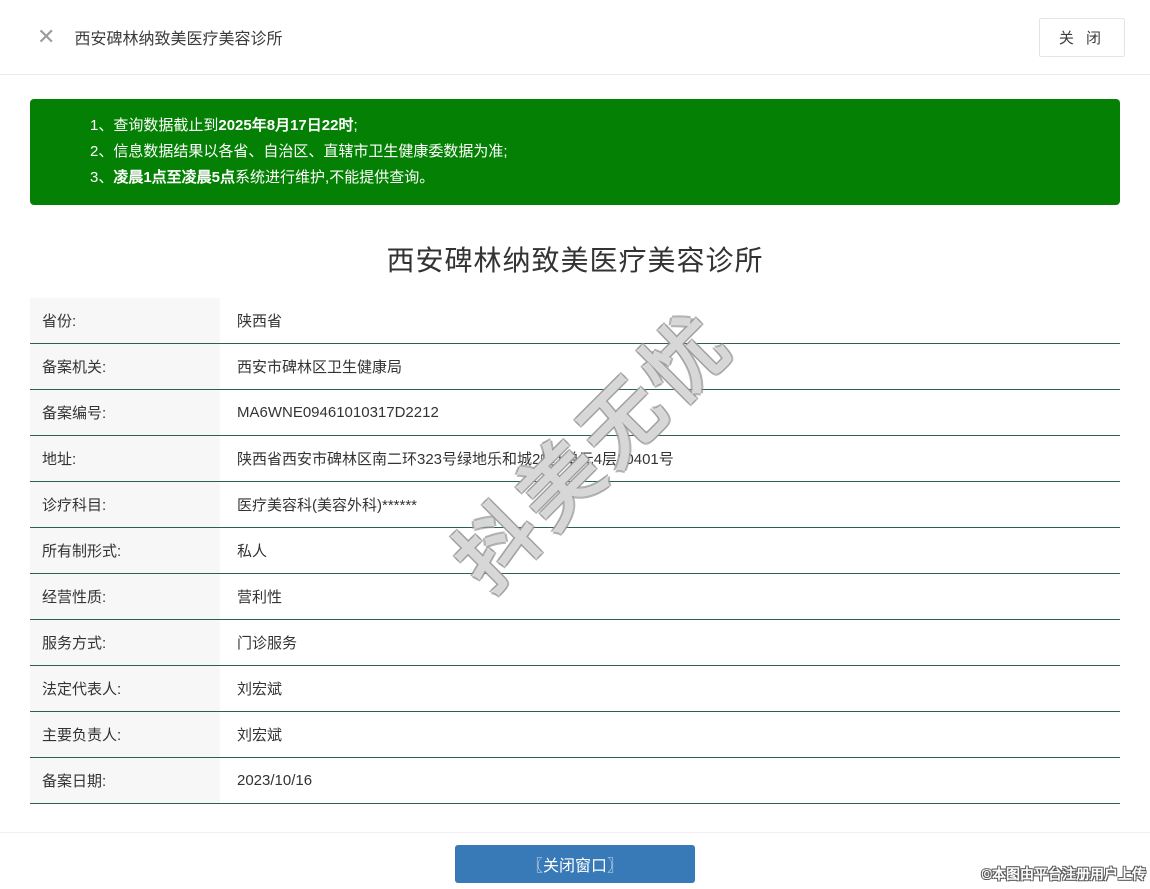 Image resolution: width=1150 pixels, height=889 pixels. Describe the element at coordinates (125, 596) in the screenshot. I see `row-label: 经营性质:` at that location.